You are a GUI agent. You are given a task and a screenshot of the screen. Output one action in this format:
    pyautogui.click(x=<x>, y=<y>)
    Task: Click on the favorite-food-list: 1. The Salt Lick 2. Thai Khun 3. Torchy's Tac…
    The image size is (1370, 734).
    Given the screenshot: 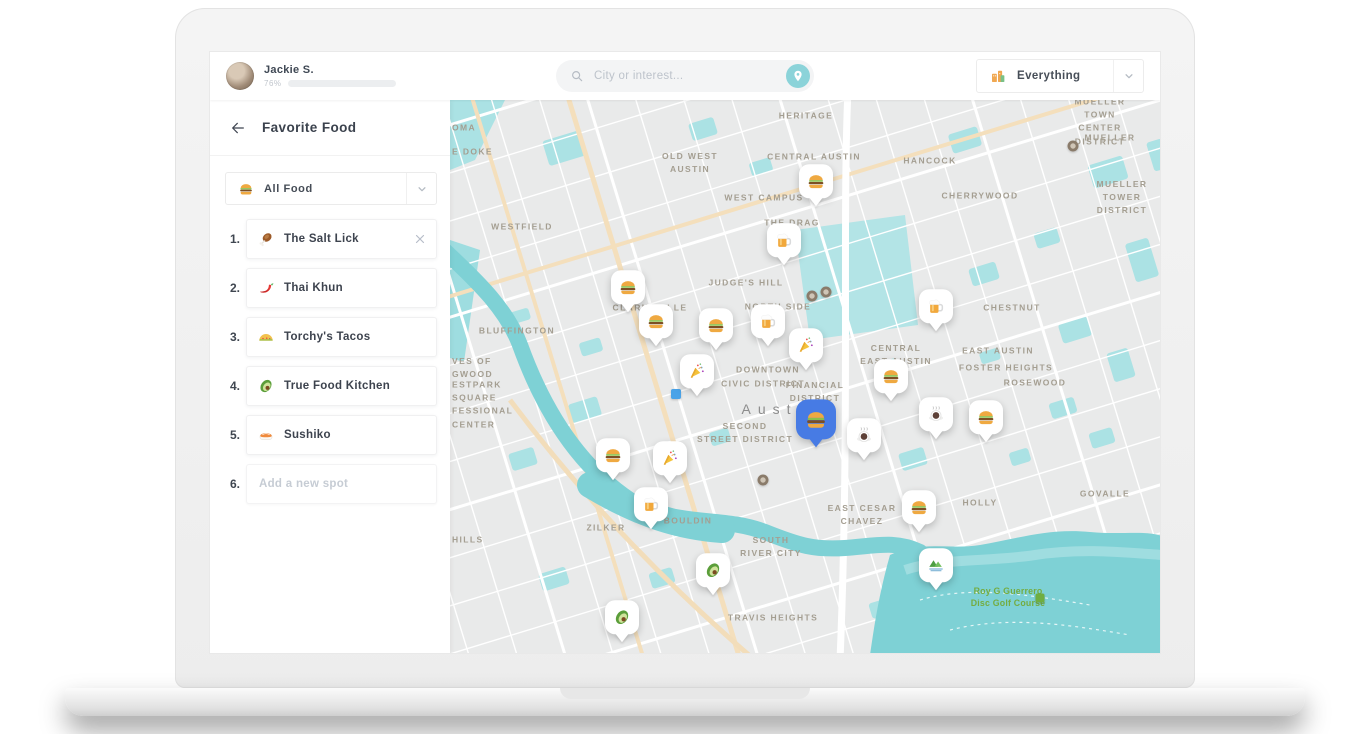 What is the action you would take?
    pyautogui.click(x=330, y=361)
    